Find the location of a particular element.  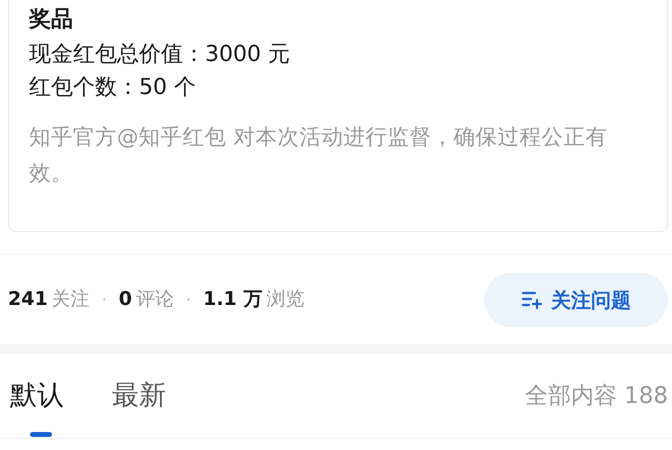

stat-count: 1.1 万 is located at coordinates (232, 299).